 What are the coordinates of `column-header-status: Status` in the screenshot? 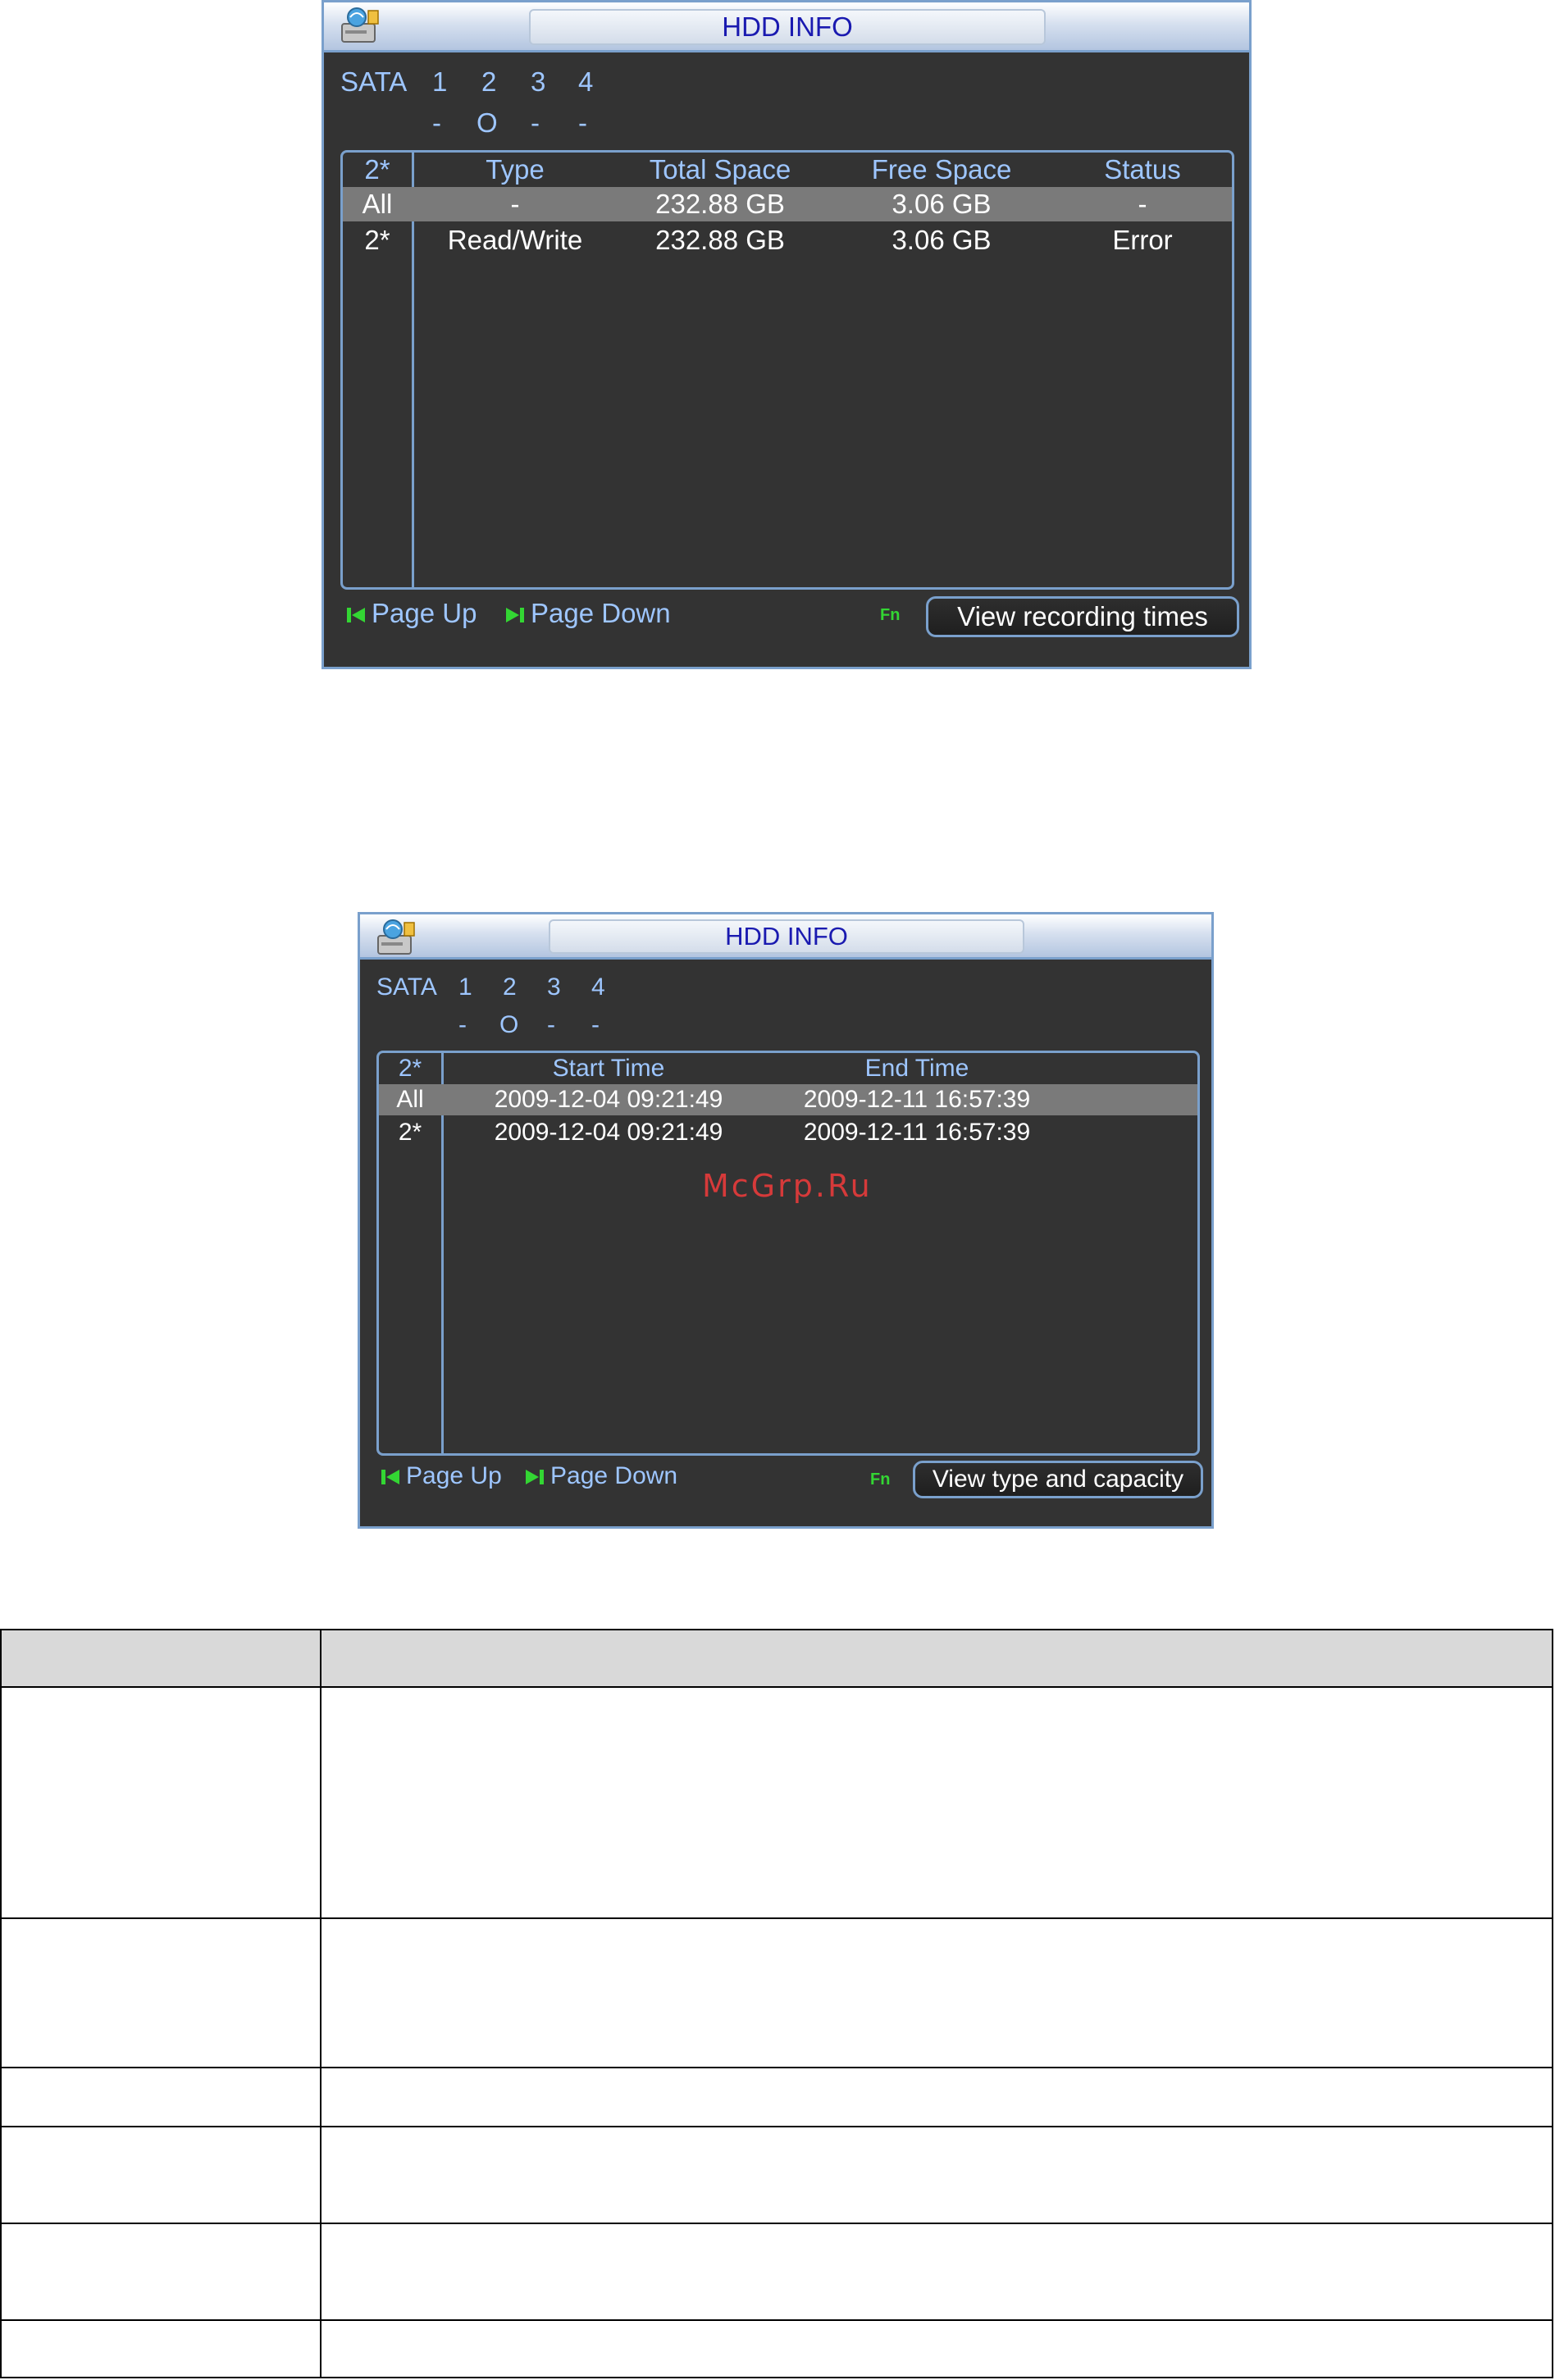 It's located at (1142, 170).